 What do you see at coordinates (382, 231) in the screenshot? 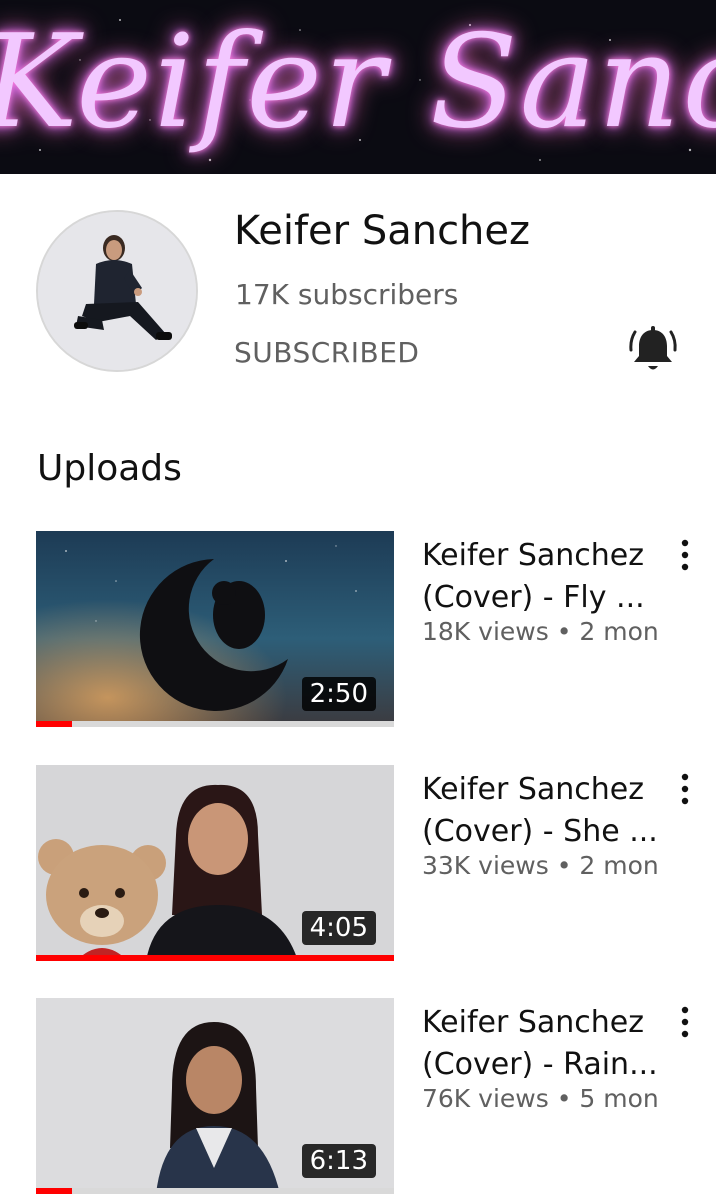
I see `channel-name: Keifer Sanchez` at bounding box center [382, 231].